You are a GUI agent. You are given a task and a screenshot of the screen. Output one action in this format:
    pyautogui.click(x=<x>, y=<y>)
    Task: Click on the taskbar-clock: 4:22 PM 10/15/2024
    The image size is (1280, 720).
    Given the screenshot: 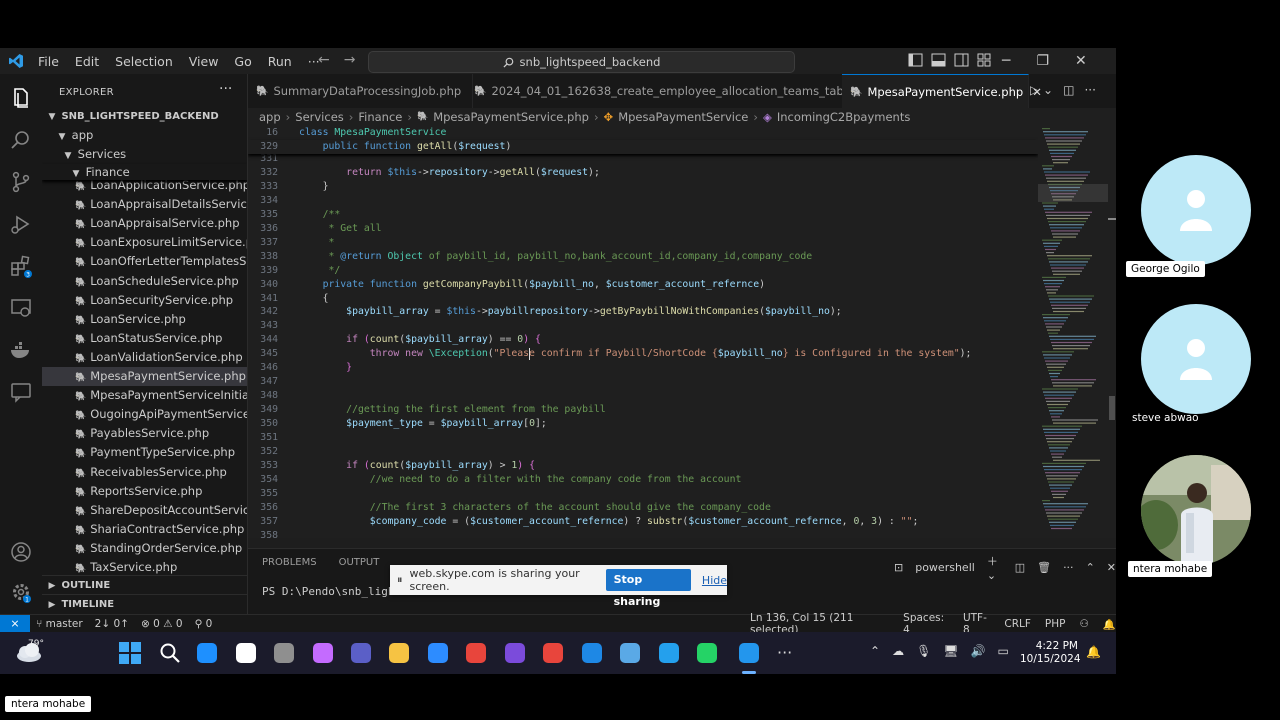 What is the action you would take?
    pyautogui.click(x=1050, y=653)
    